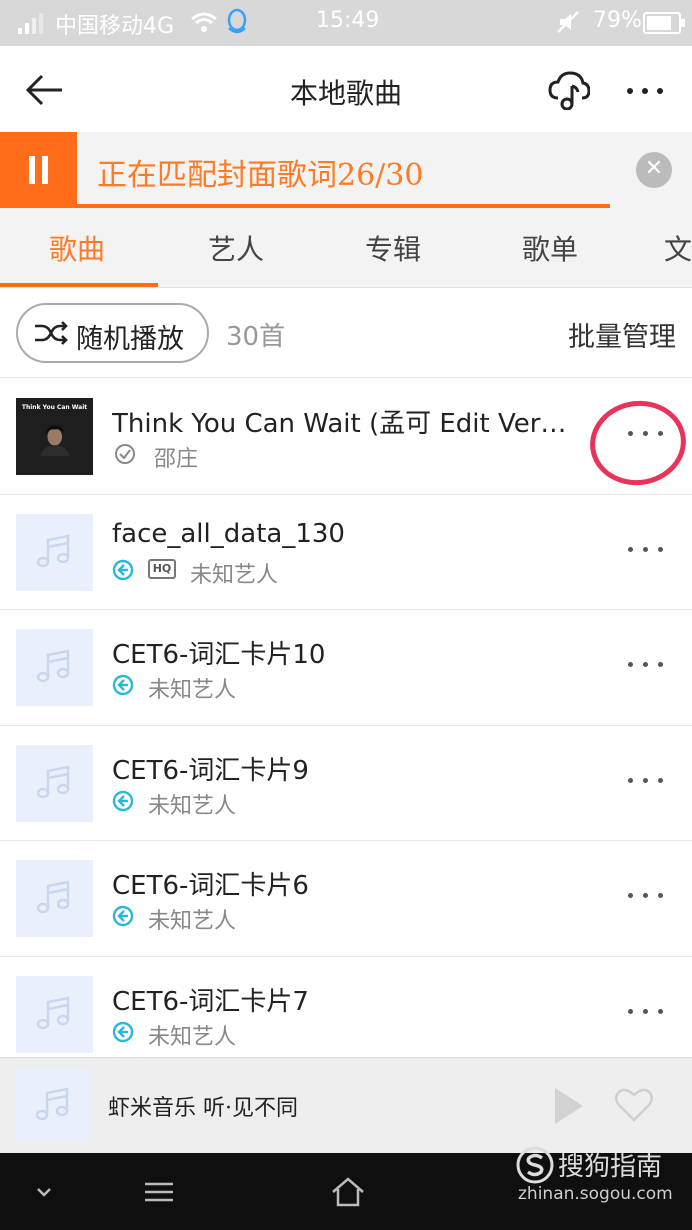 The width and height of the screenshot is (692, 1230). Describe the element at coordinates (219, 655) in the screenshot. I see `song-title: CET6-词汇卡片10` at that location.